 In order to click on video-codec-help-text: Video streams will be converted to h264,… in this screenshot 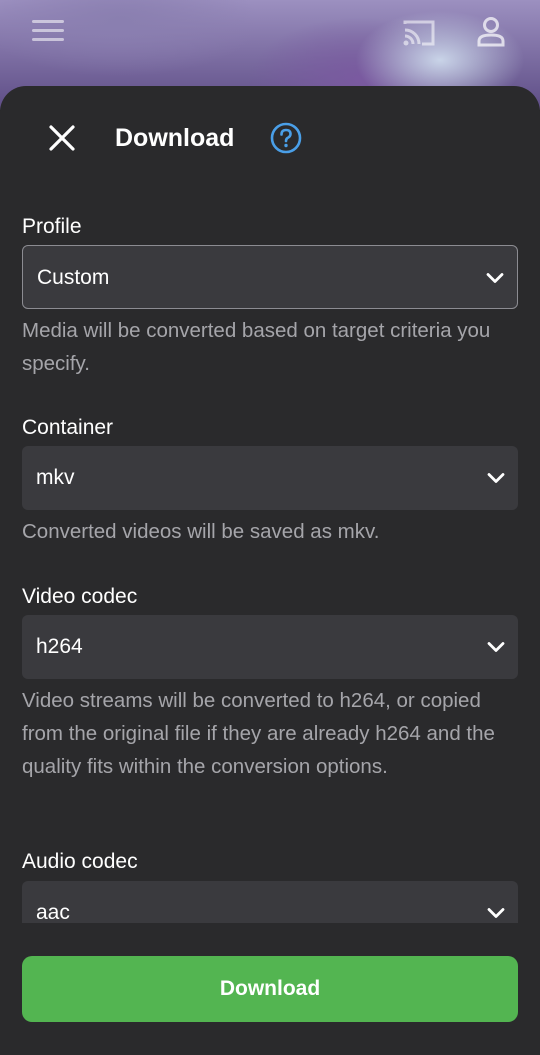, I will do `click(258, 733)`.